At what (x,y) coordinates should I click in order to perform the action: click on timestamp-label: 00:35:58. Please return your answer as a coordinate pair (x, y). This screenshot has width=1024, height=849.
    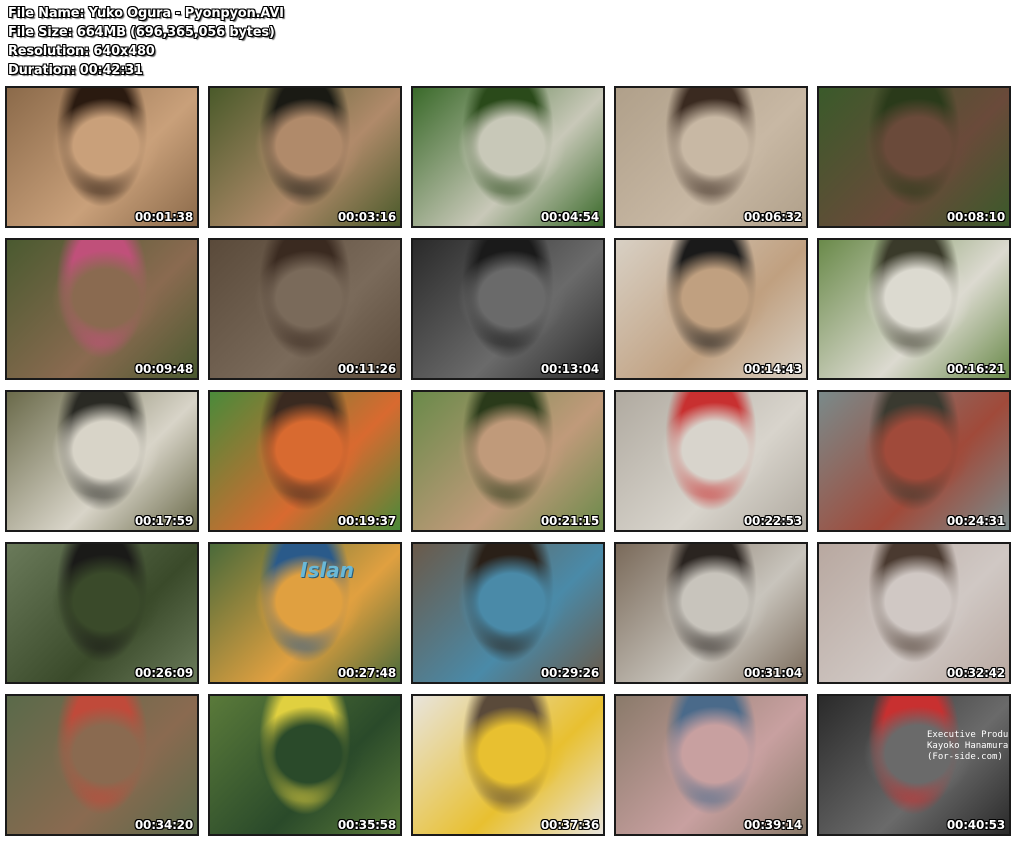
    Looking at the image, I should click on (366, 825).